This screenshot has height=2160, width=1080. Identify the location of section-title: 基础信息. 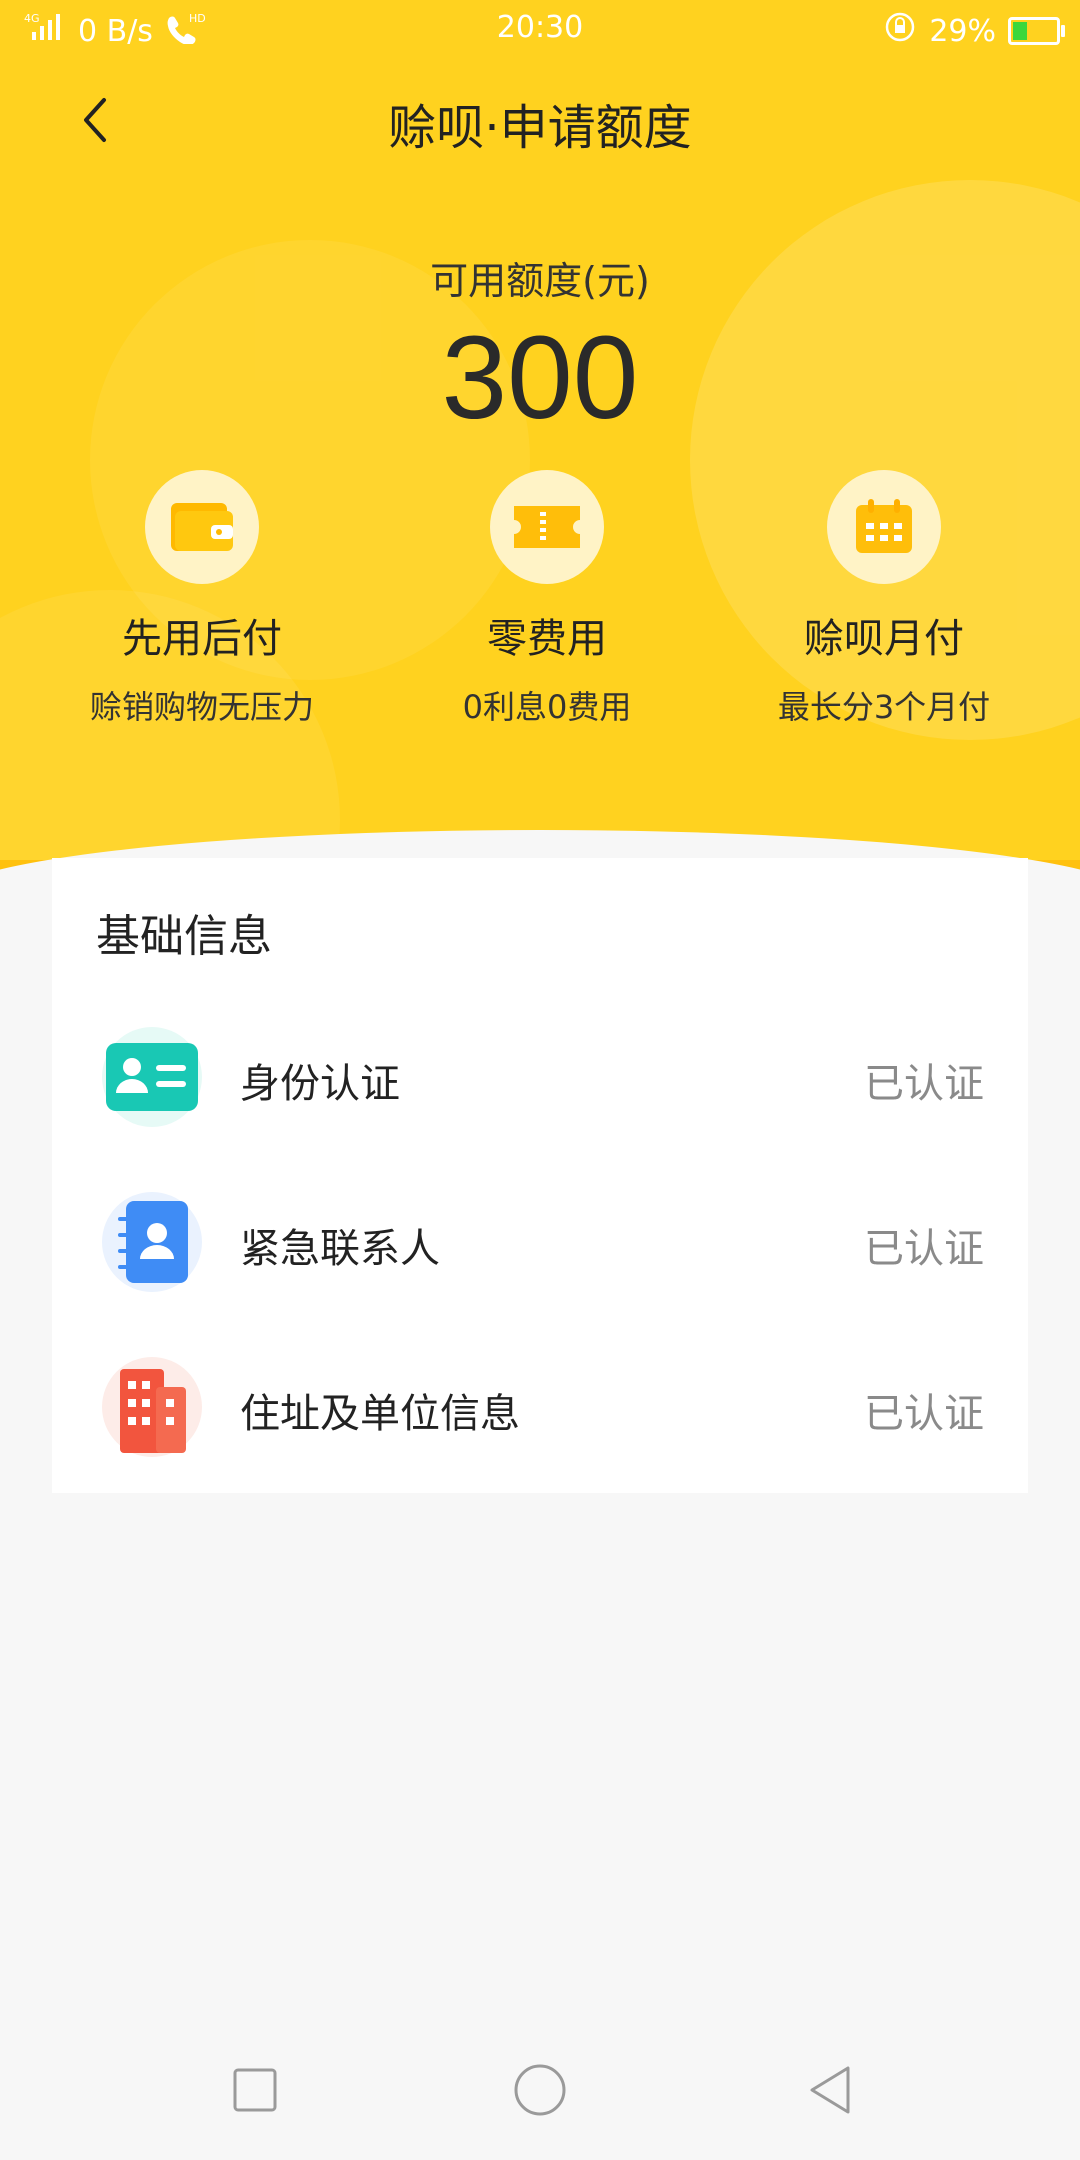
(184, 936).